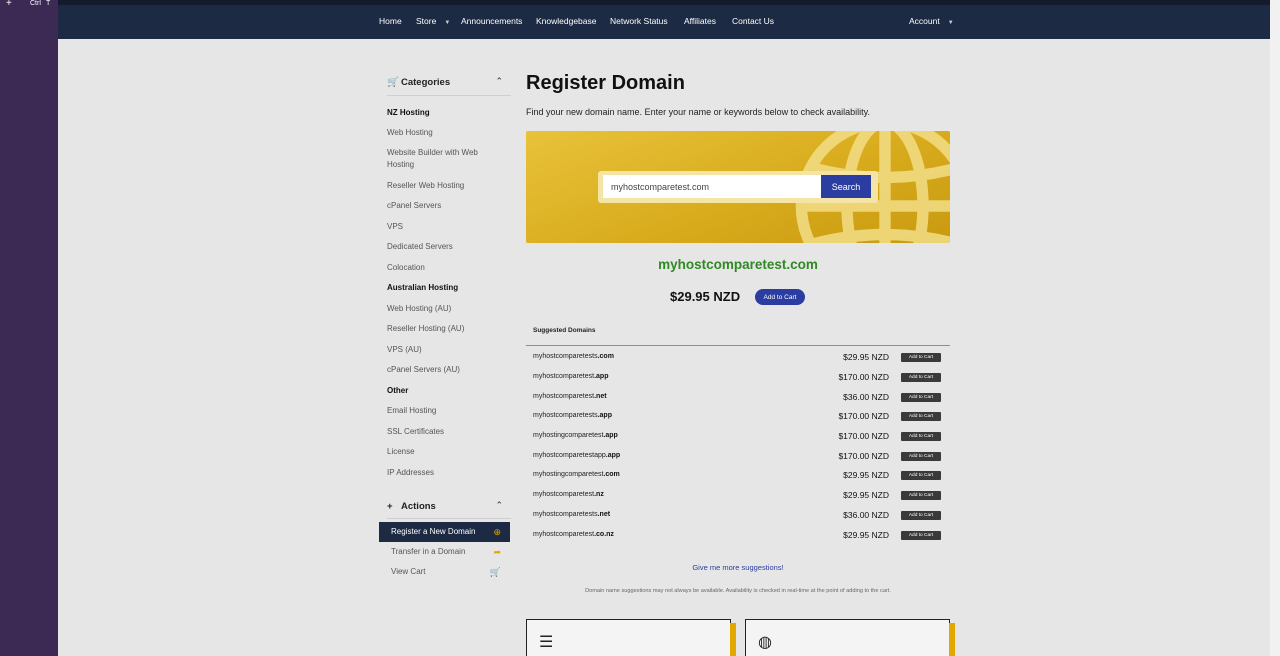 The height and width of the screenshot is (656, 1280). Describe the element at coordinates (9, 4) in the screenshot. I see `os-plus-icon: +` at that location.